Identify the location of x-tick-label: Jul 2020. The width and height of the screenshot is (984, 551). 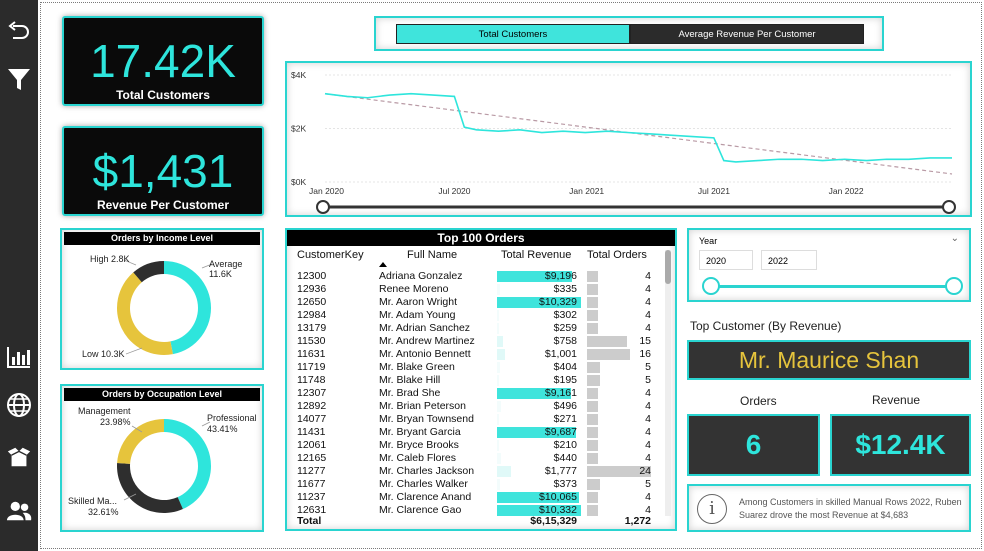
(454, 191).